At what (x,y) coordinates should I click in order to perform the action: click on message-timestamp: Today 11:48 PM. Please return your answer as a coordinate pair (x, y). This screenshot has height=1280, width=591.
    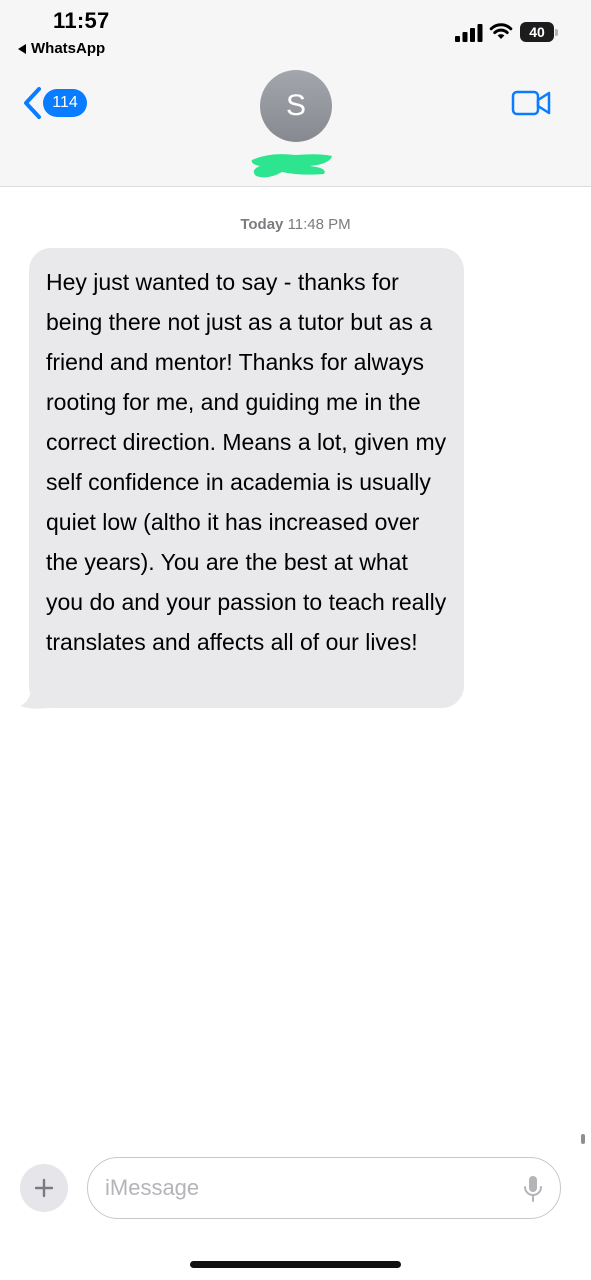
    Looking at the image, I should click on (295, 224).